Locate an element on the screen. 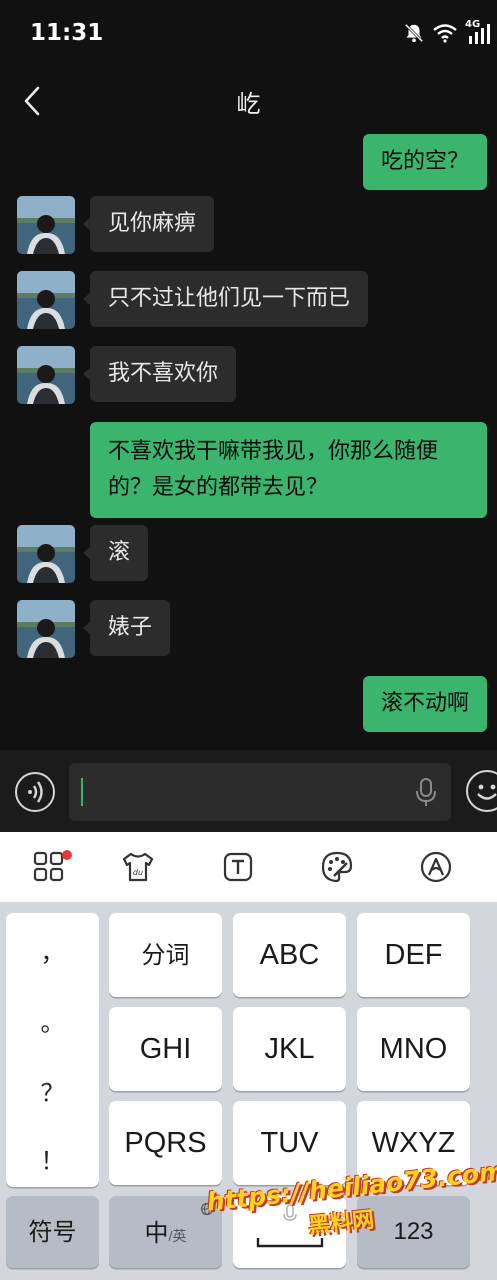  key-word-split: 分词 is located at coordinates (165, 955).